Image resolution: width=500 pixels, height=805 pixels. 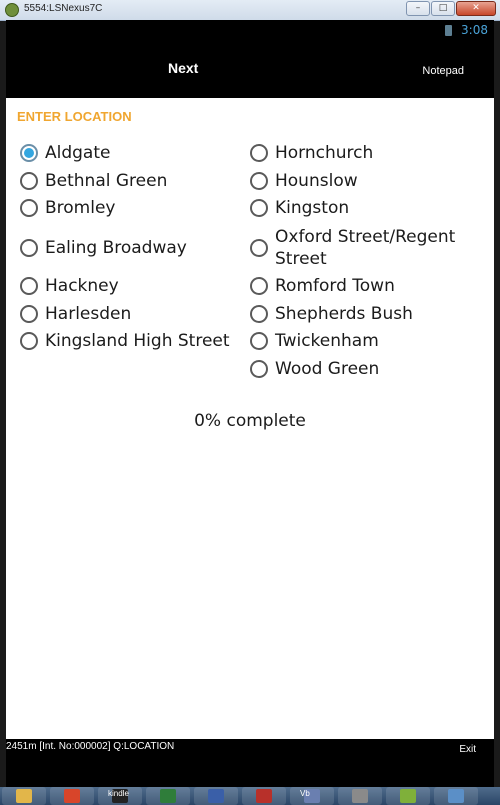 I want to click on exit-button: Exit, so click(x=467, y=749).